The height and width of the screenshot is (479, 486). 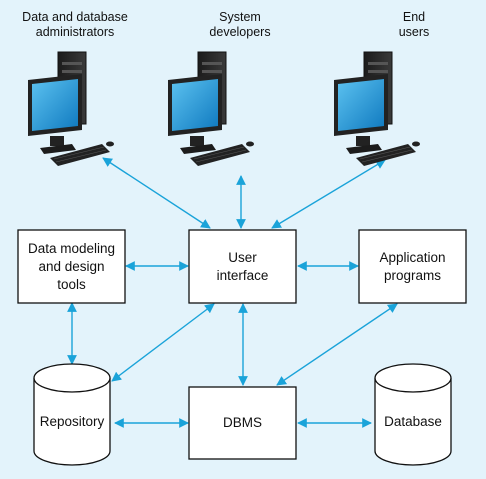 I want to click on application-programs-label-line1: Application, so click(x=412, y=257).